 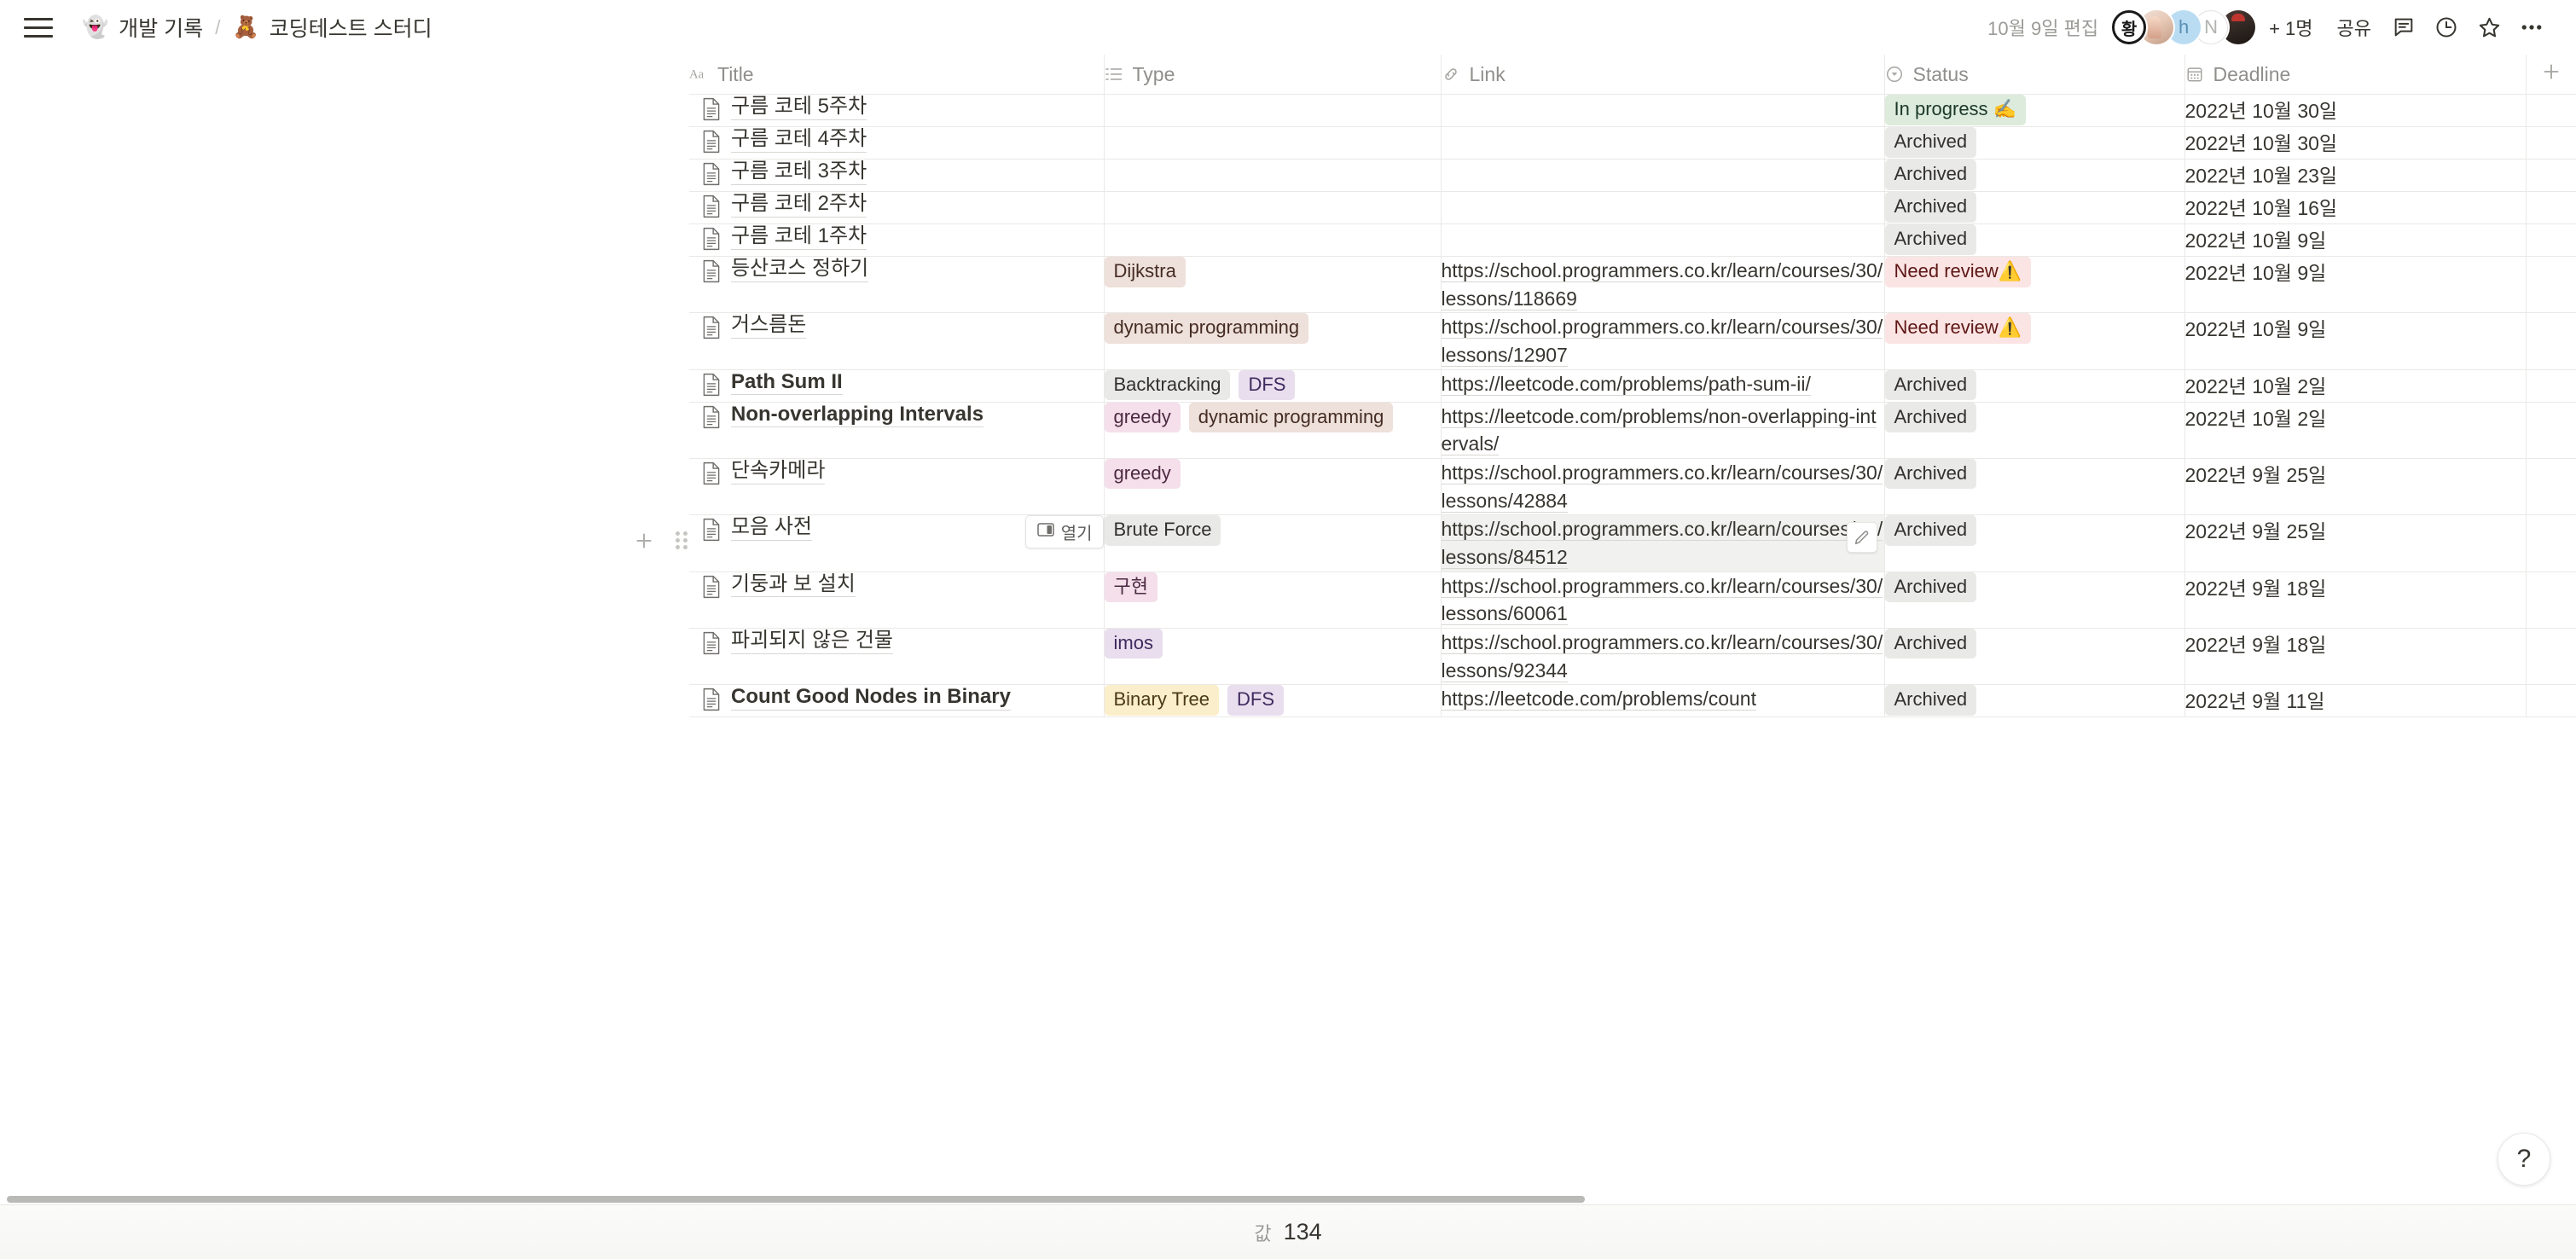 I want to click on row-title-link: 단속카메라, so click(x=778, y=471).